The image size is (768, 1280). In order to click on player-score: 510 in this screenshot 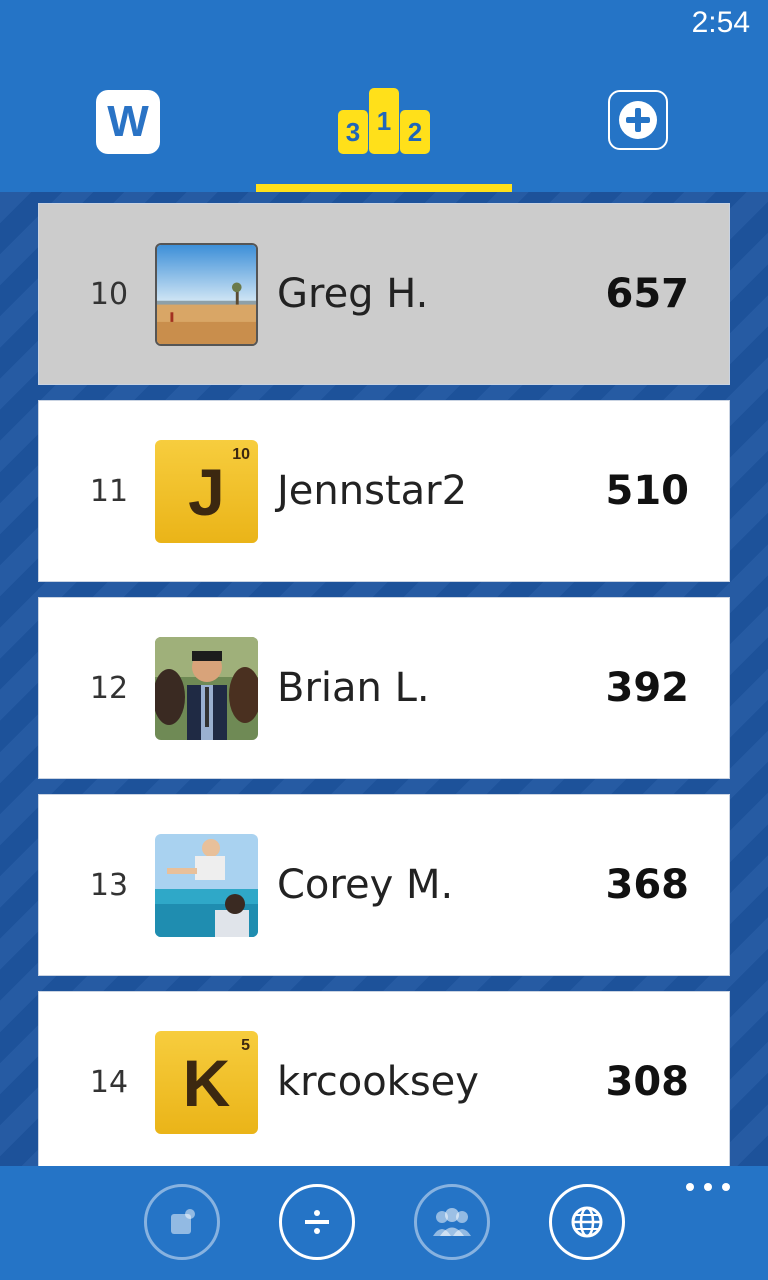, I will do `click(647, 491)`.